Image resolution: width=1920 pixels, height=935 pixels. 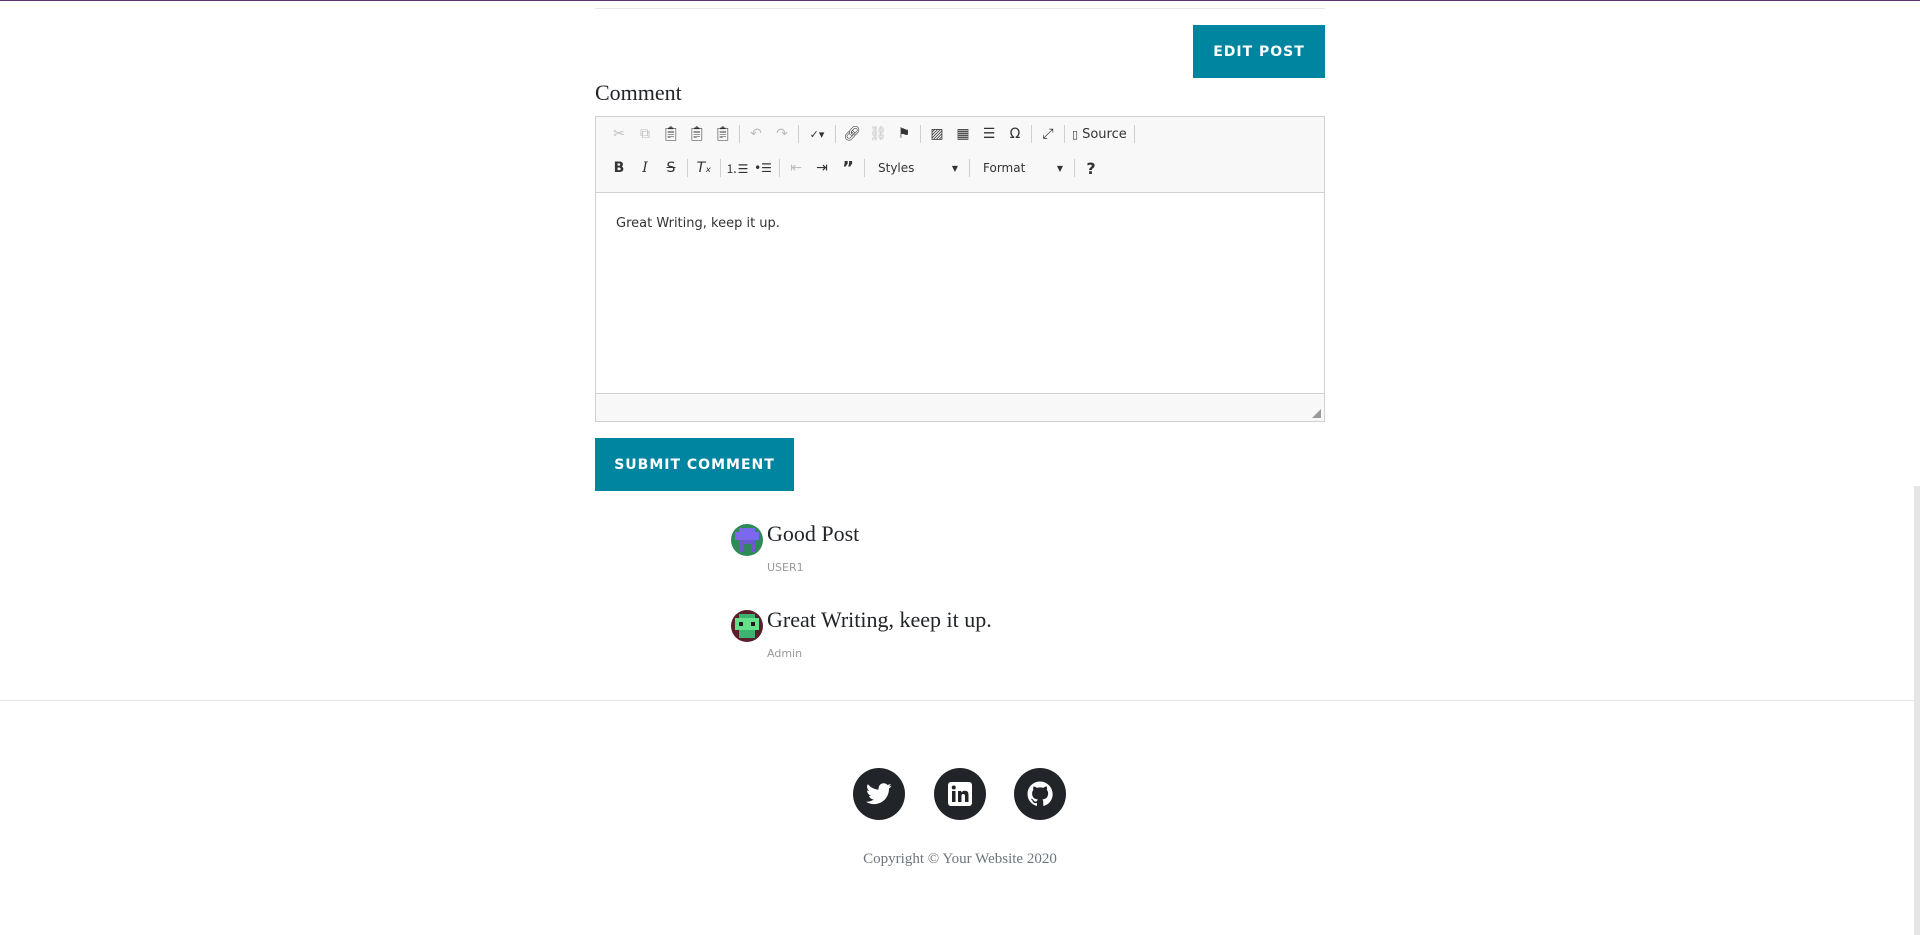 What do you see at coordinates (960, 293) in the screenshot?
I see `editor-content-area: Great Writing, keep it up.` at bounding box center [960, 293].